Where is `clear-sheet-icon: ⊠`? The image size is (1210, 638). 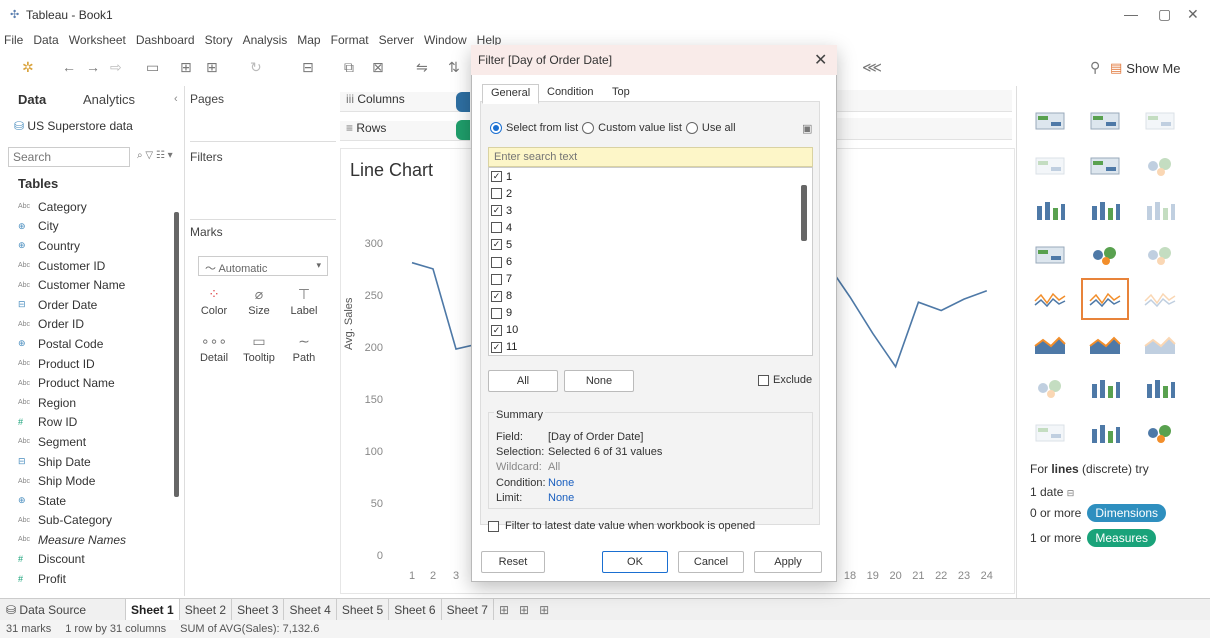
clear-sheet-icon: ⊠ is located at coordinates (378, 67).